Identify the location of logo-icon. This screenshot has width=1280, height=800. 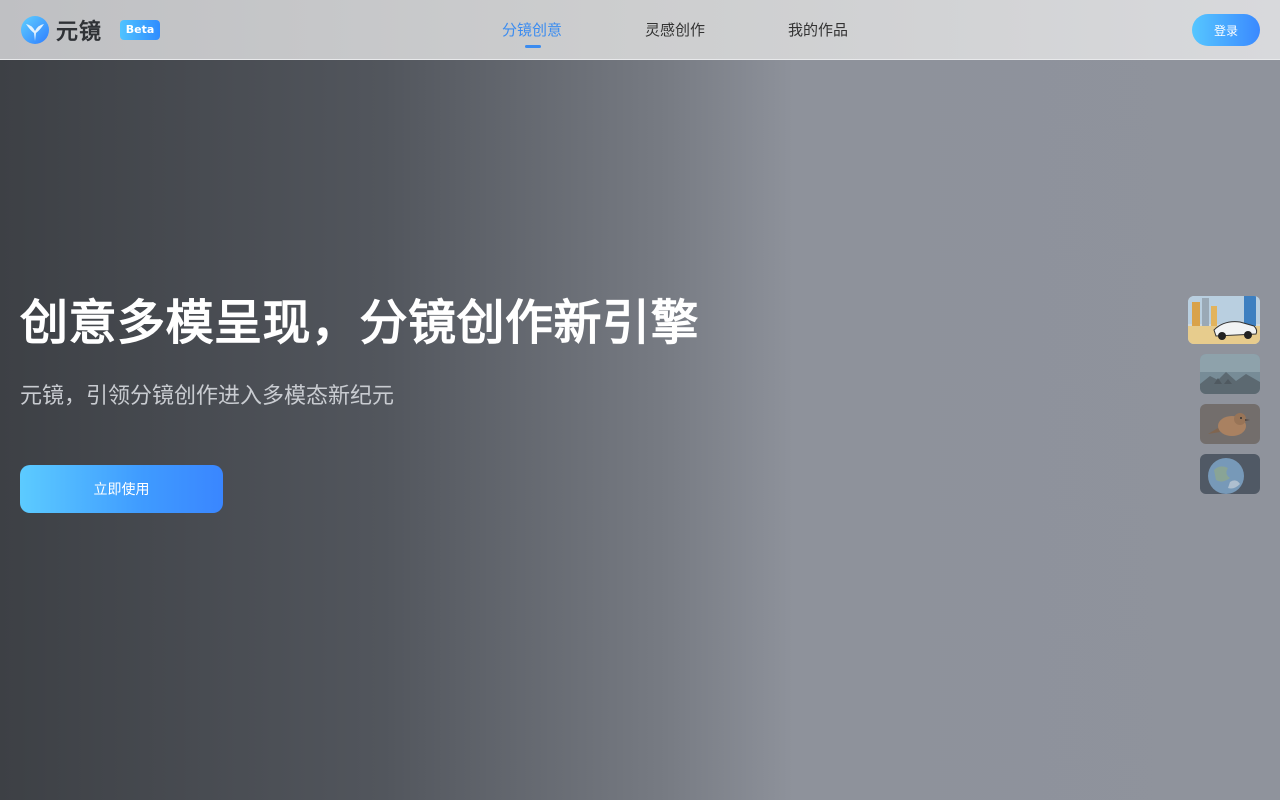
(35, 30).